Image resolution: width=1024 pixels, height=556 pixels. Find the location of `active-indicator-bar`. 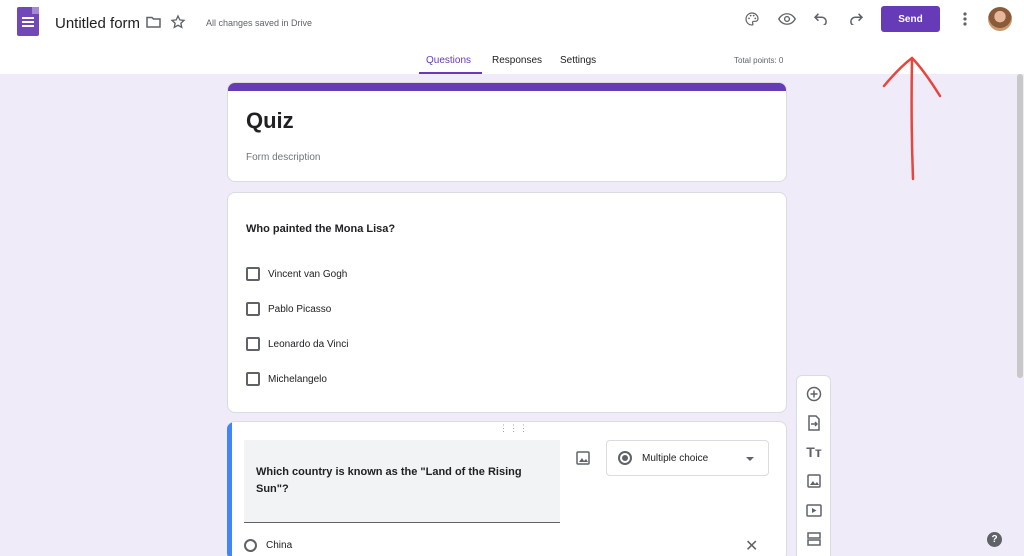

active-indicator-bar is located at coordinates (229, 489).